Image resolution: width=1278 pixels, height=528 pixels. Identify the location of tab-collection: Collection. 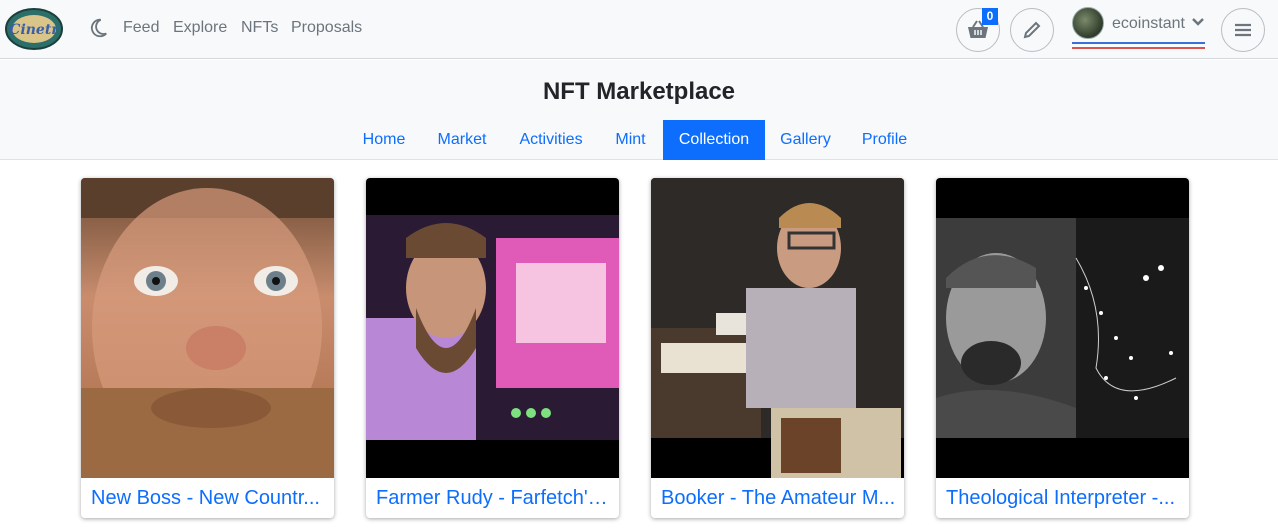
(714, 140).